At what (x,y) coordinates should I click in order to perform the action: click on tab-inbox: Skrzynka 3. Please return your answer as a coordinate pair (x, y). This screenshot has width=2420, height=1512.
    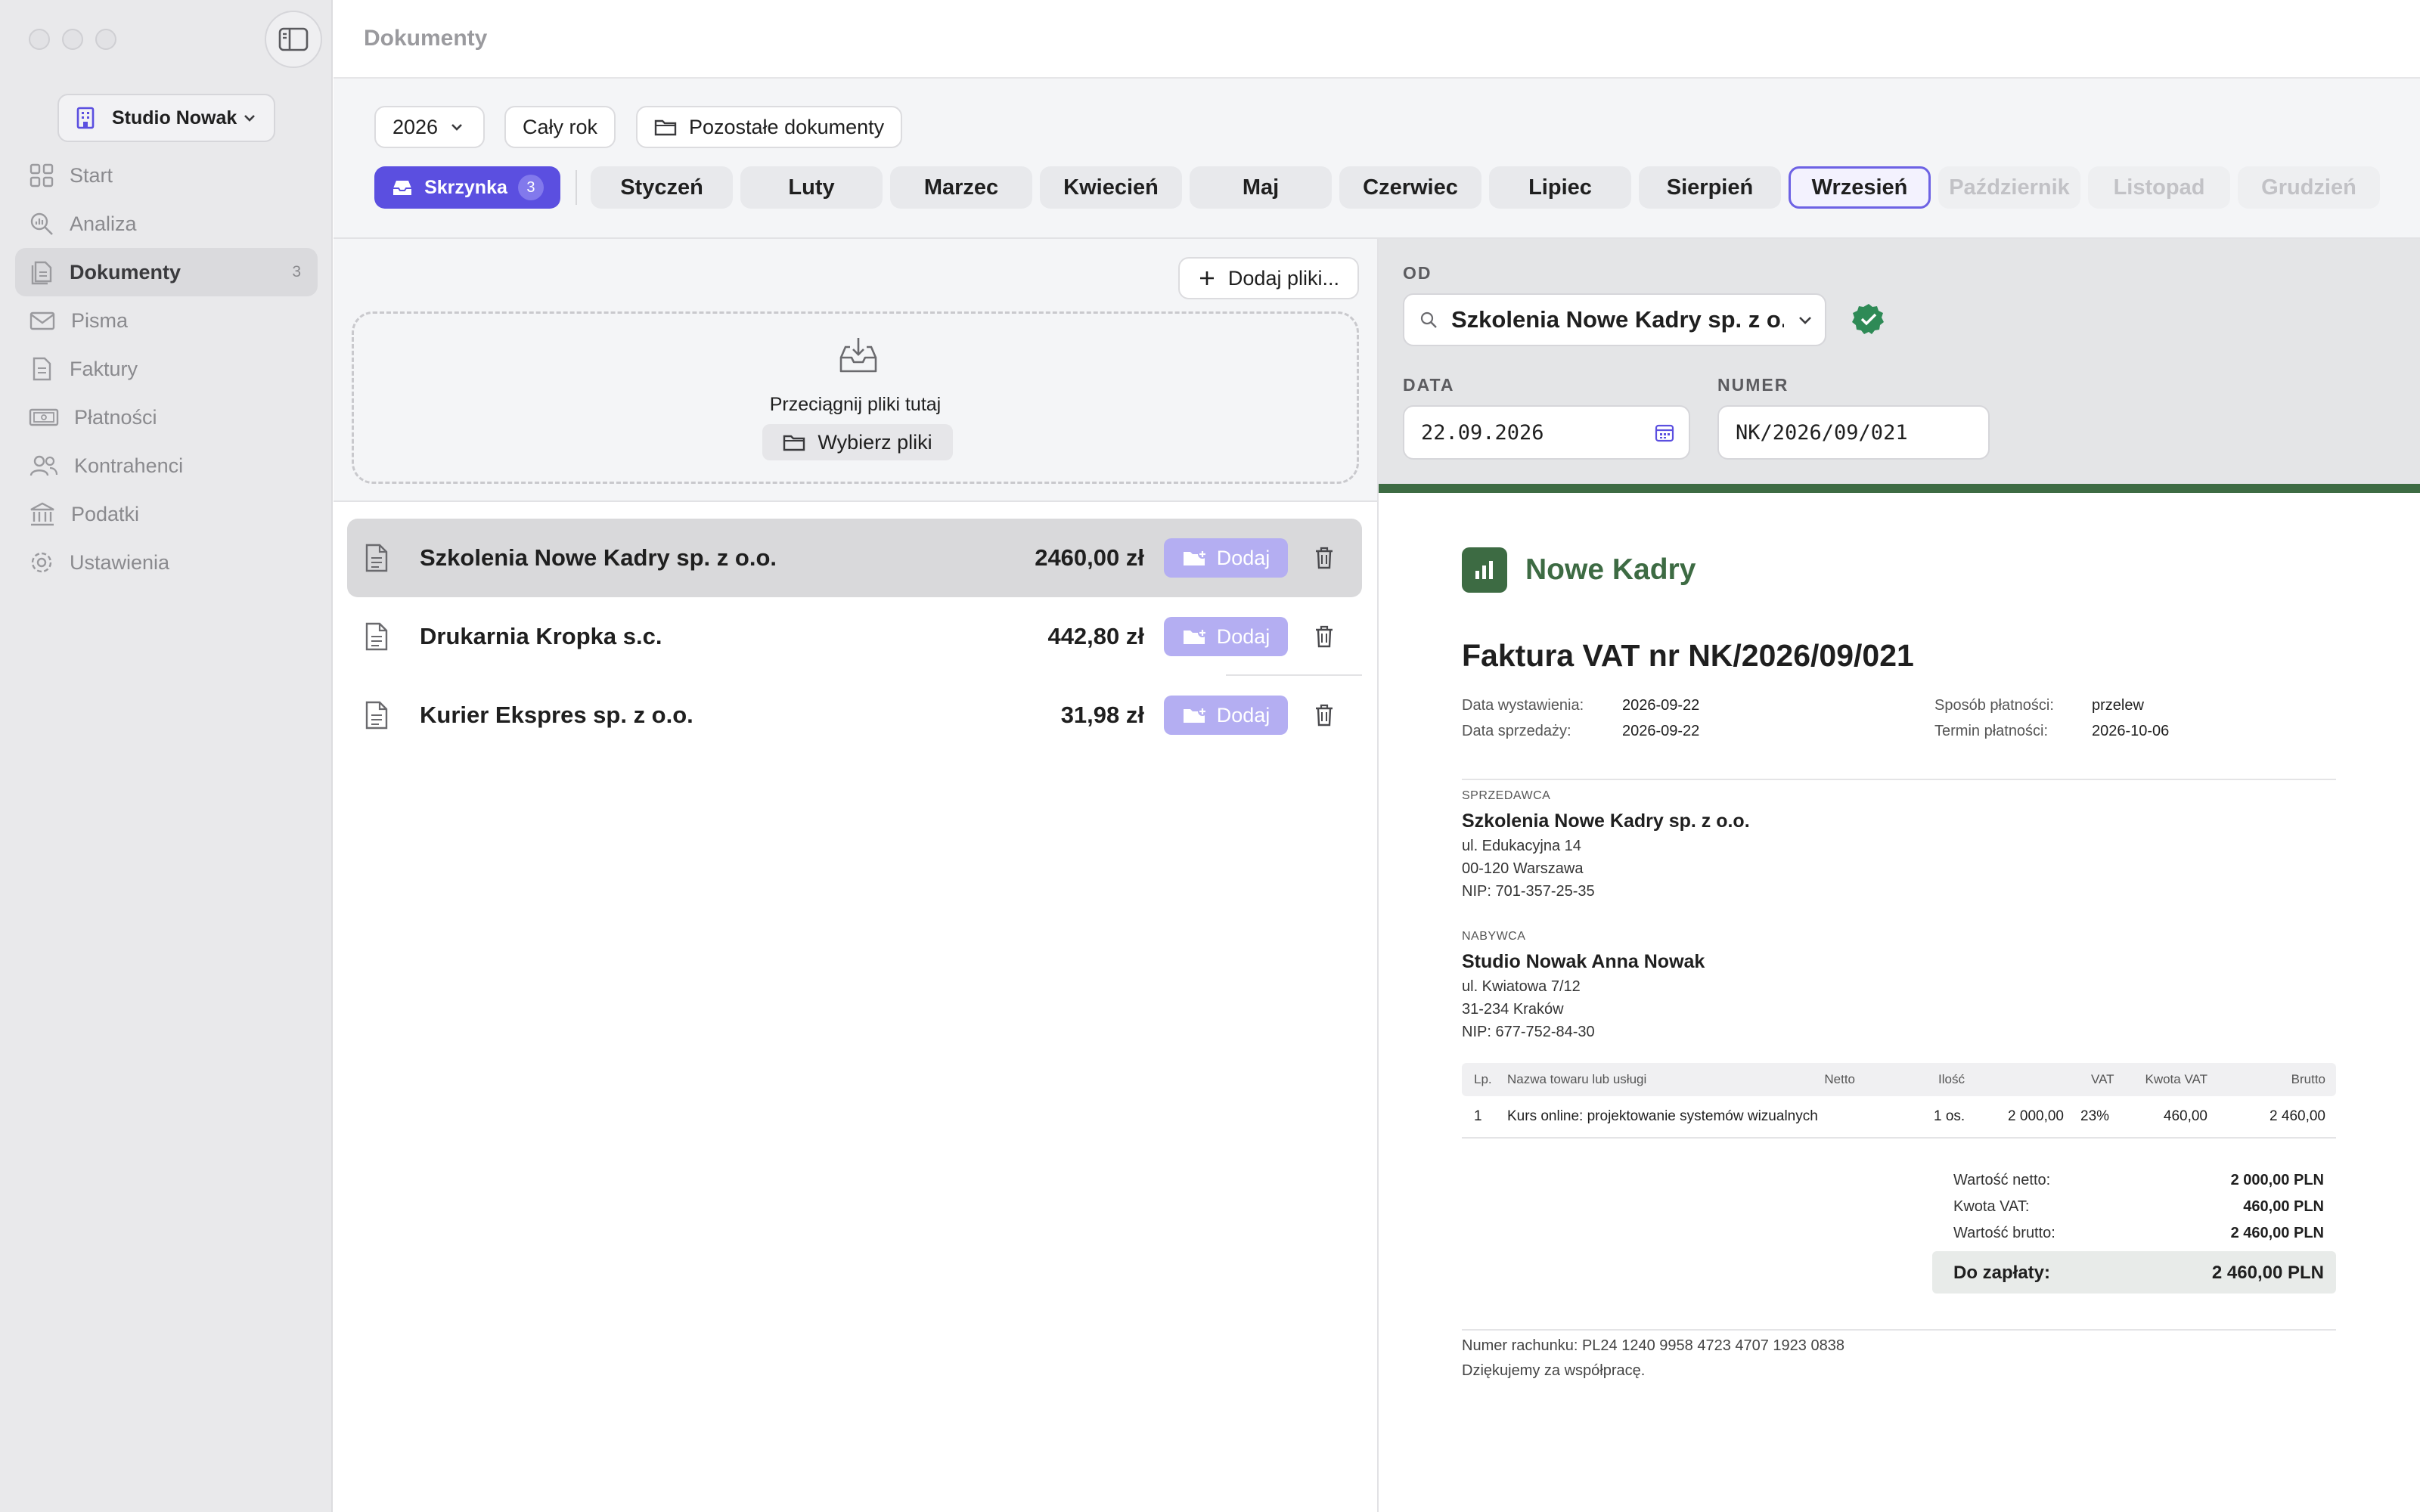
    Looking at the image, I should click on (467, 187).